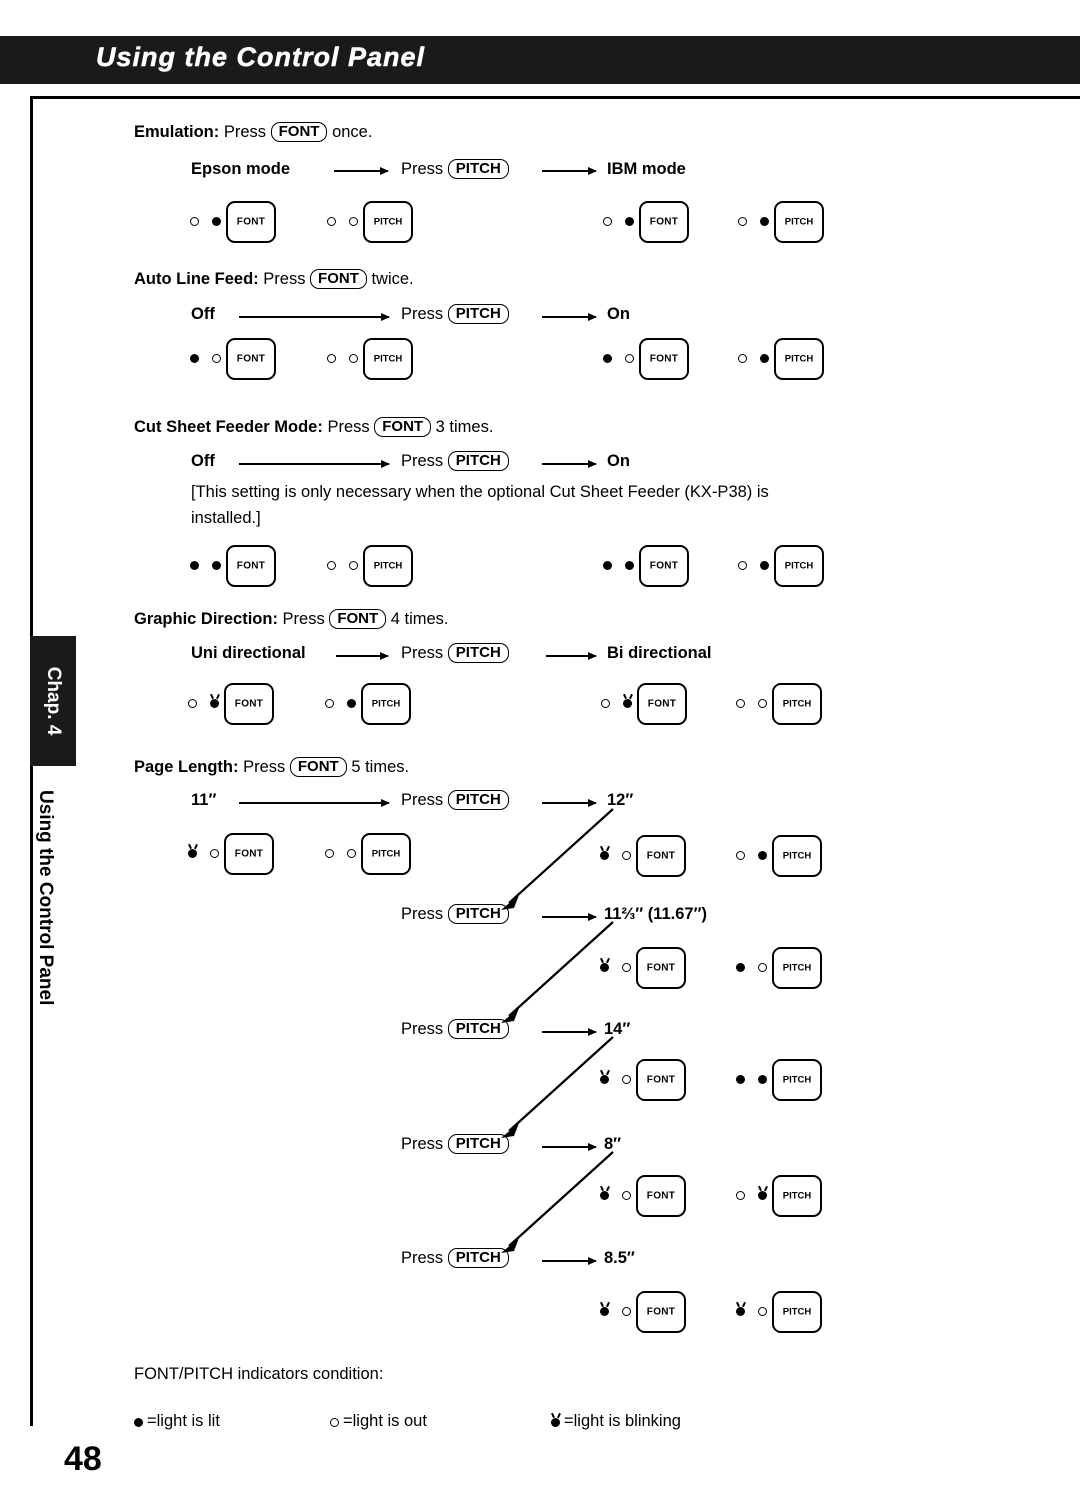 The image size is (1080, 1506). What do you see at coordinates (455, 800) in the screenshot?
I see `pl-mid-press: Press PITCH` at bounding box center [455, 800].